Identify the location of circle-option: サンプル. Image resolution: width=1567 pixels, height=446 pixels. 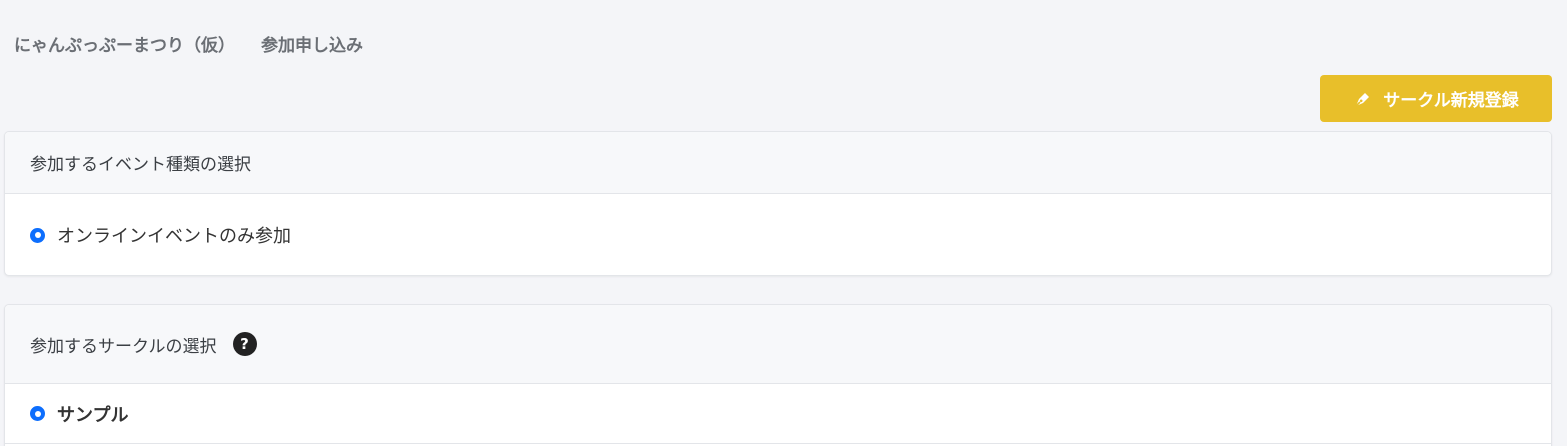
(778, 414).